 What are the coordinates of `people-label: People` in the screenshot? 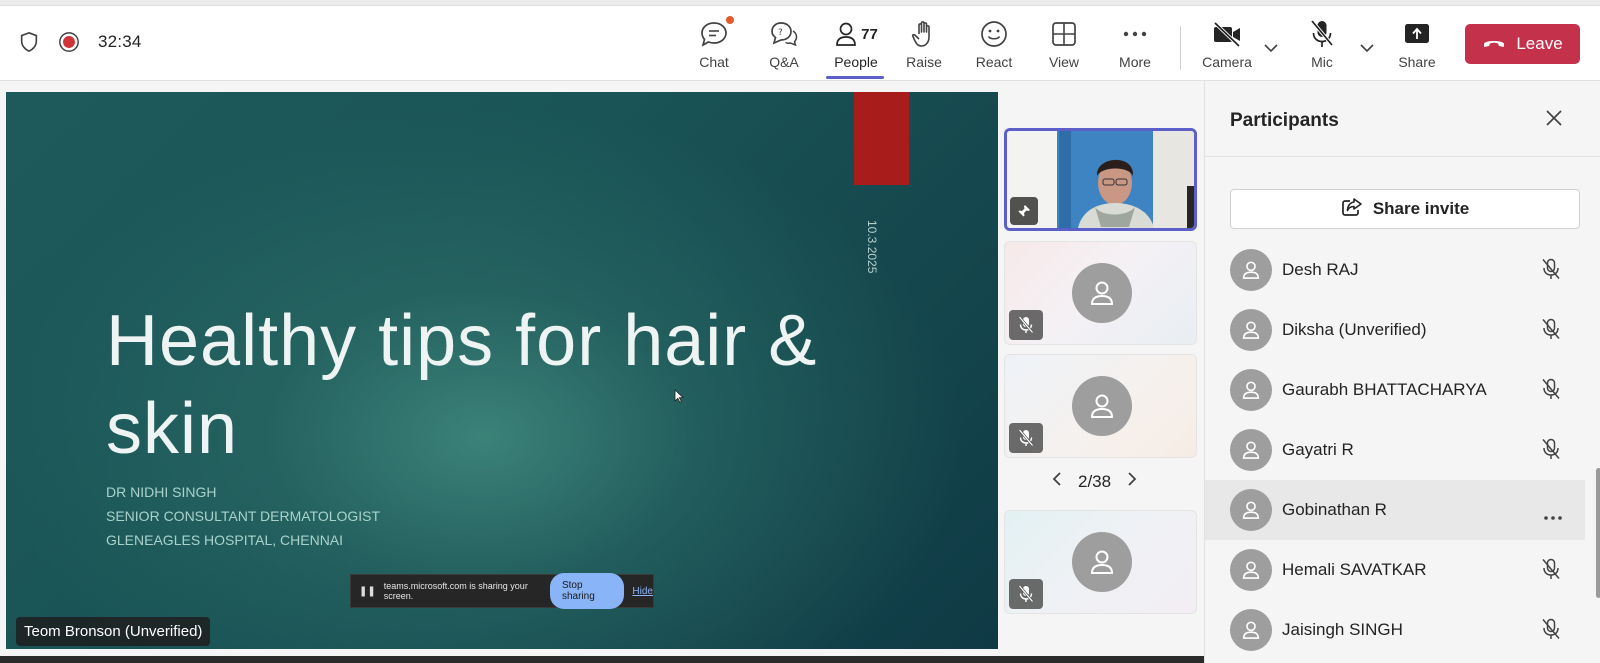 It's located at (856, 62).